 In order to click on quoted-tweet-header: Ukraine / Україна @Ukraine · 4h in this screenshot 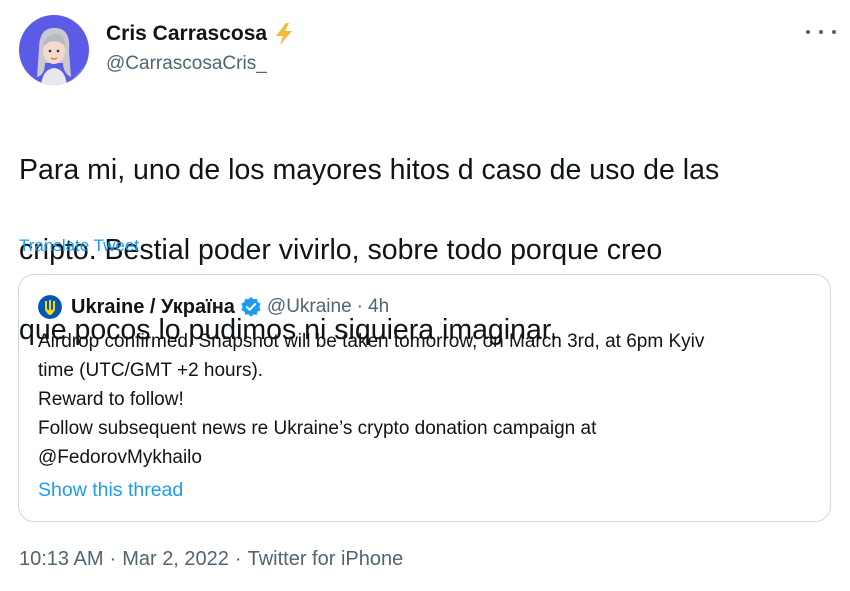, I will do `click(213, 307)`.